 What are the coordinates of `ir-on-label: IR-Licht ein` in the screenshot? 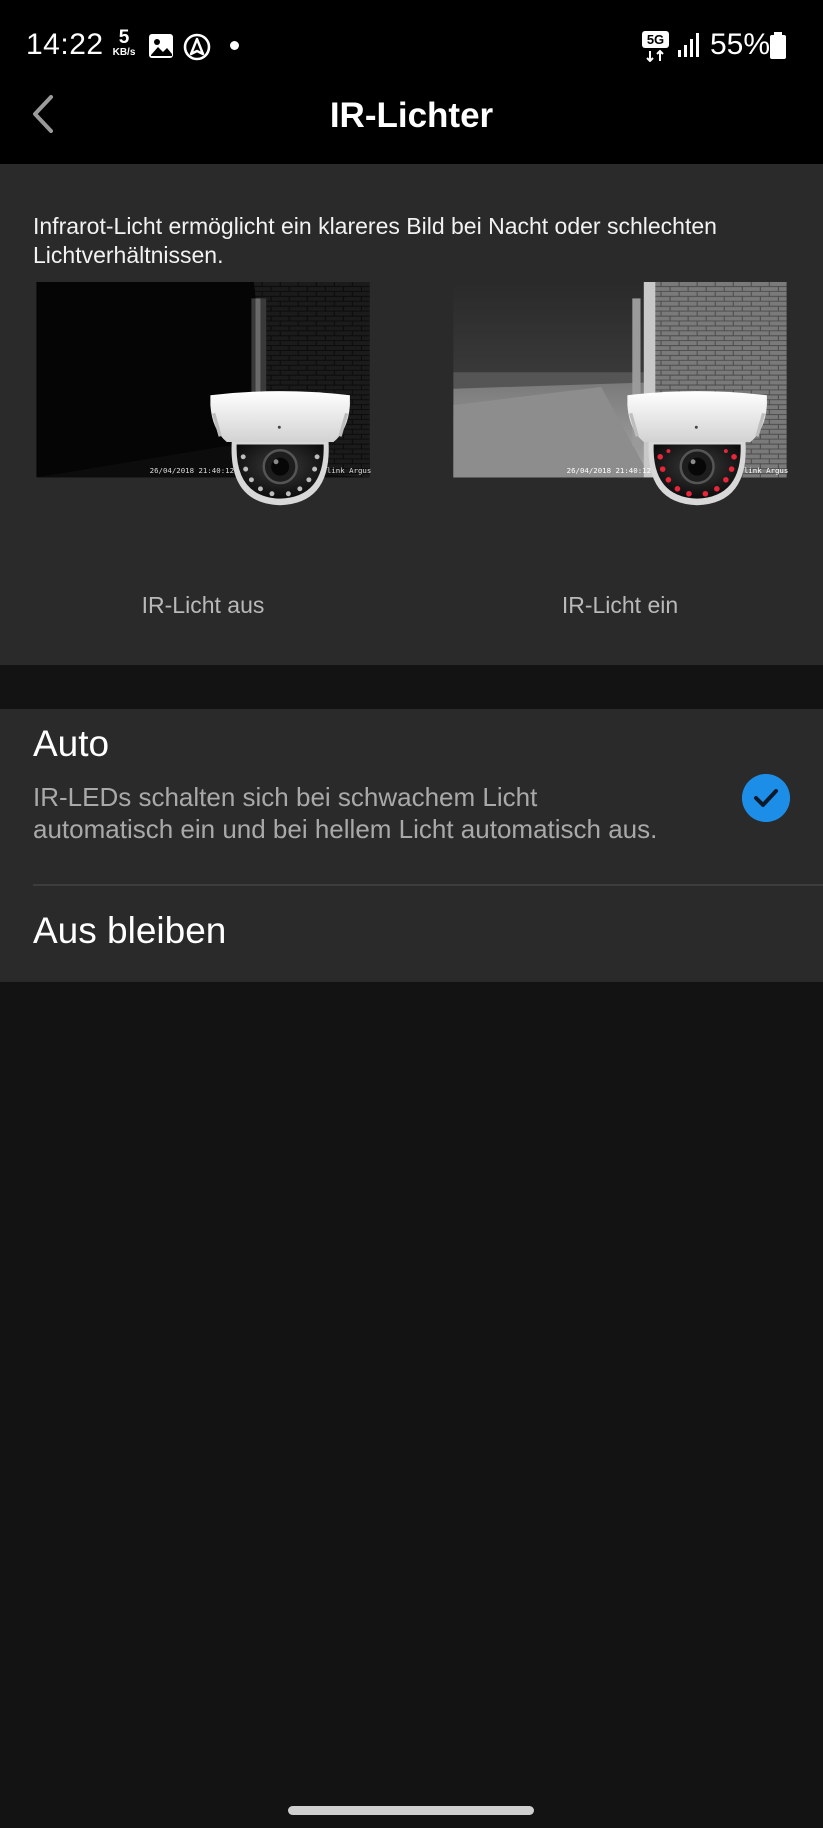 It's located at (620, 605).